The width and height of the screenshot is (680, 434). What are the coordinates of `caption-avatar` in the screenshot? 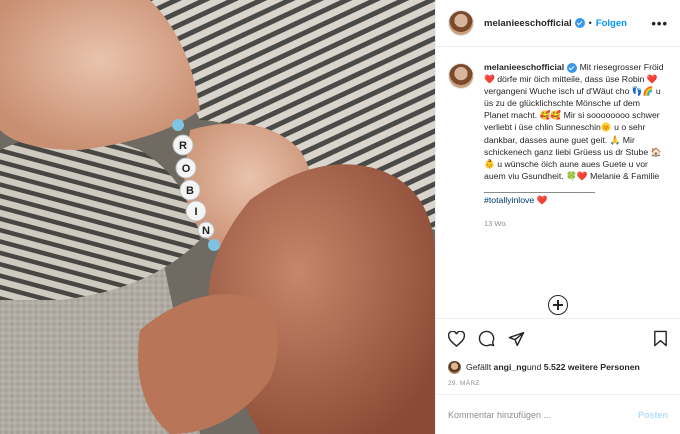 It's located at (461, 76).